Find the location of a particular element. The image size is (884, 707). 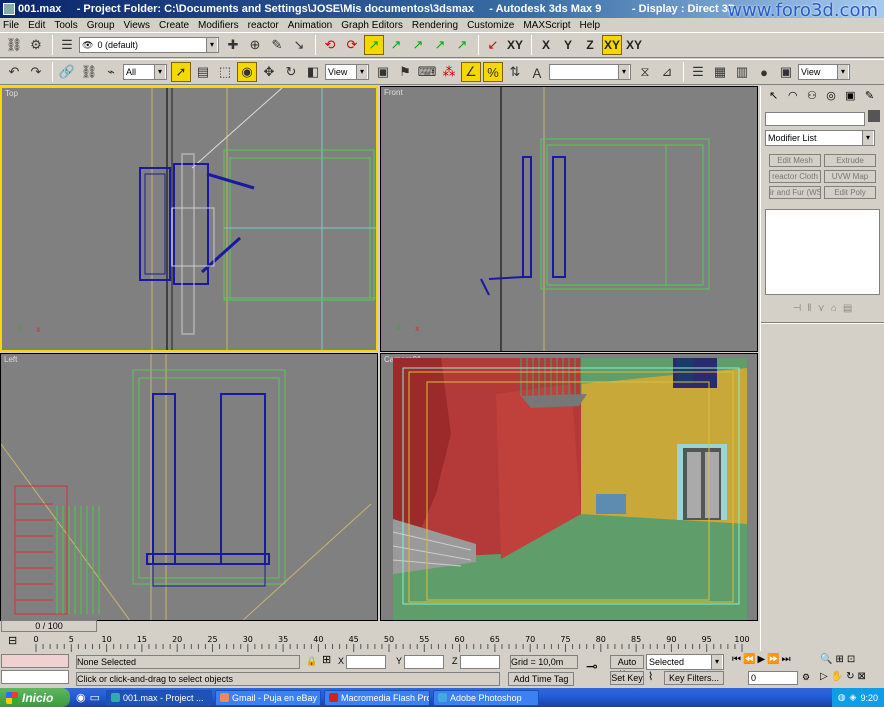

layer-dropdown: 👁 0 (default) is located at coordinates (149, 45).